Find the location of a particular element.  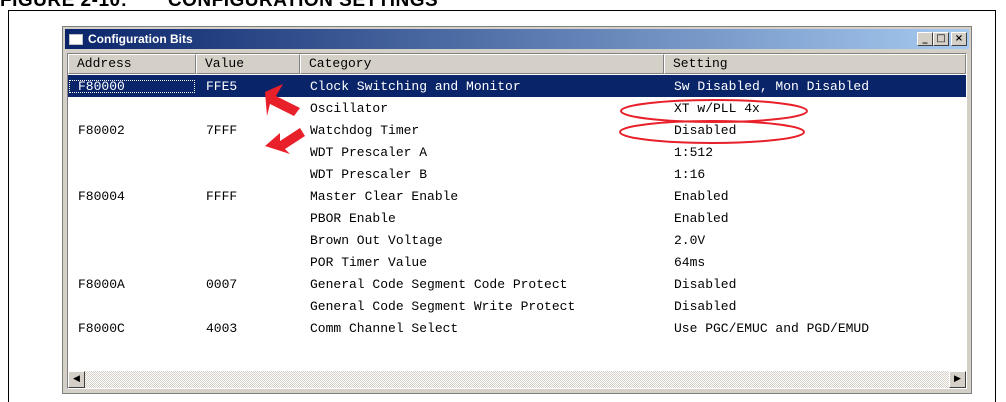

table-row: POR Timer Value 64ms is located at coordinates (517, 262).